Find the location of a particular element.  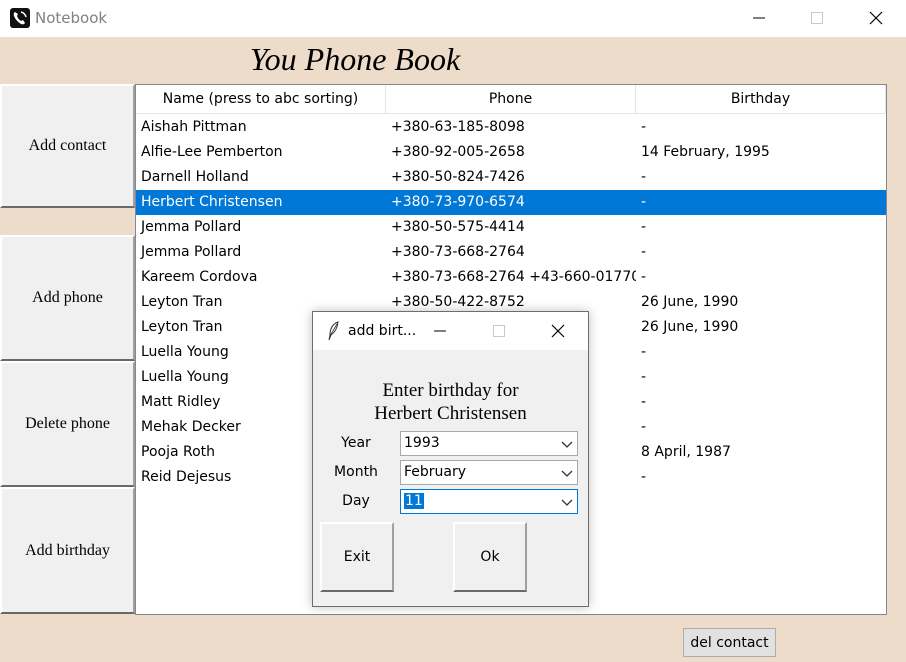

prompt-line-2: Herbert Christensen is located at coordinates (450, 413).